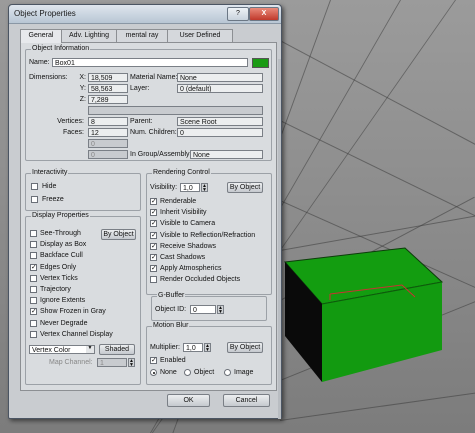 The height and width of the screenshot is (433, 475). I want to click on y-value: 58,563, so click(108, 88).